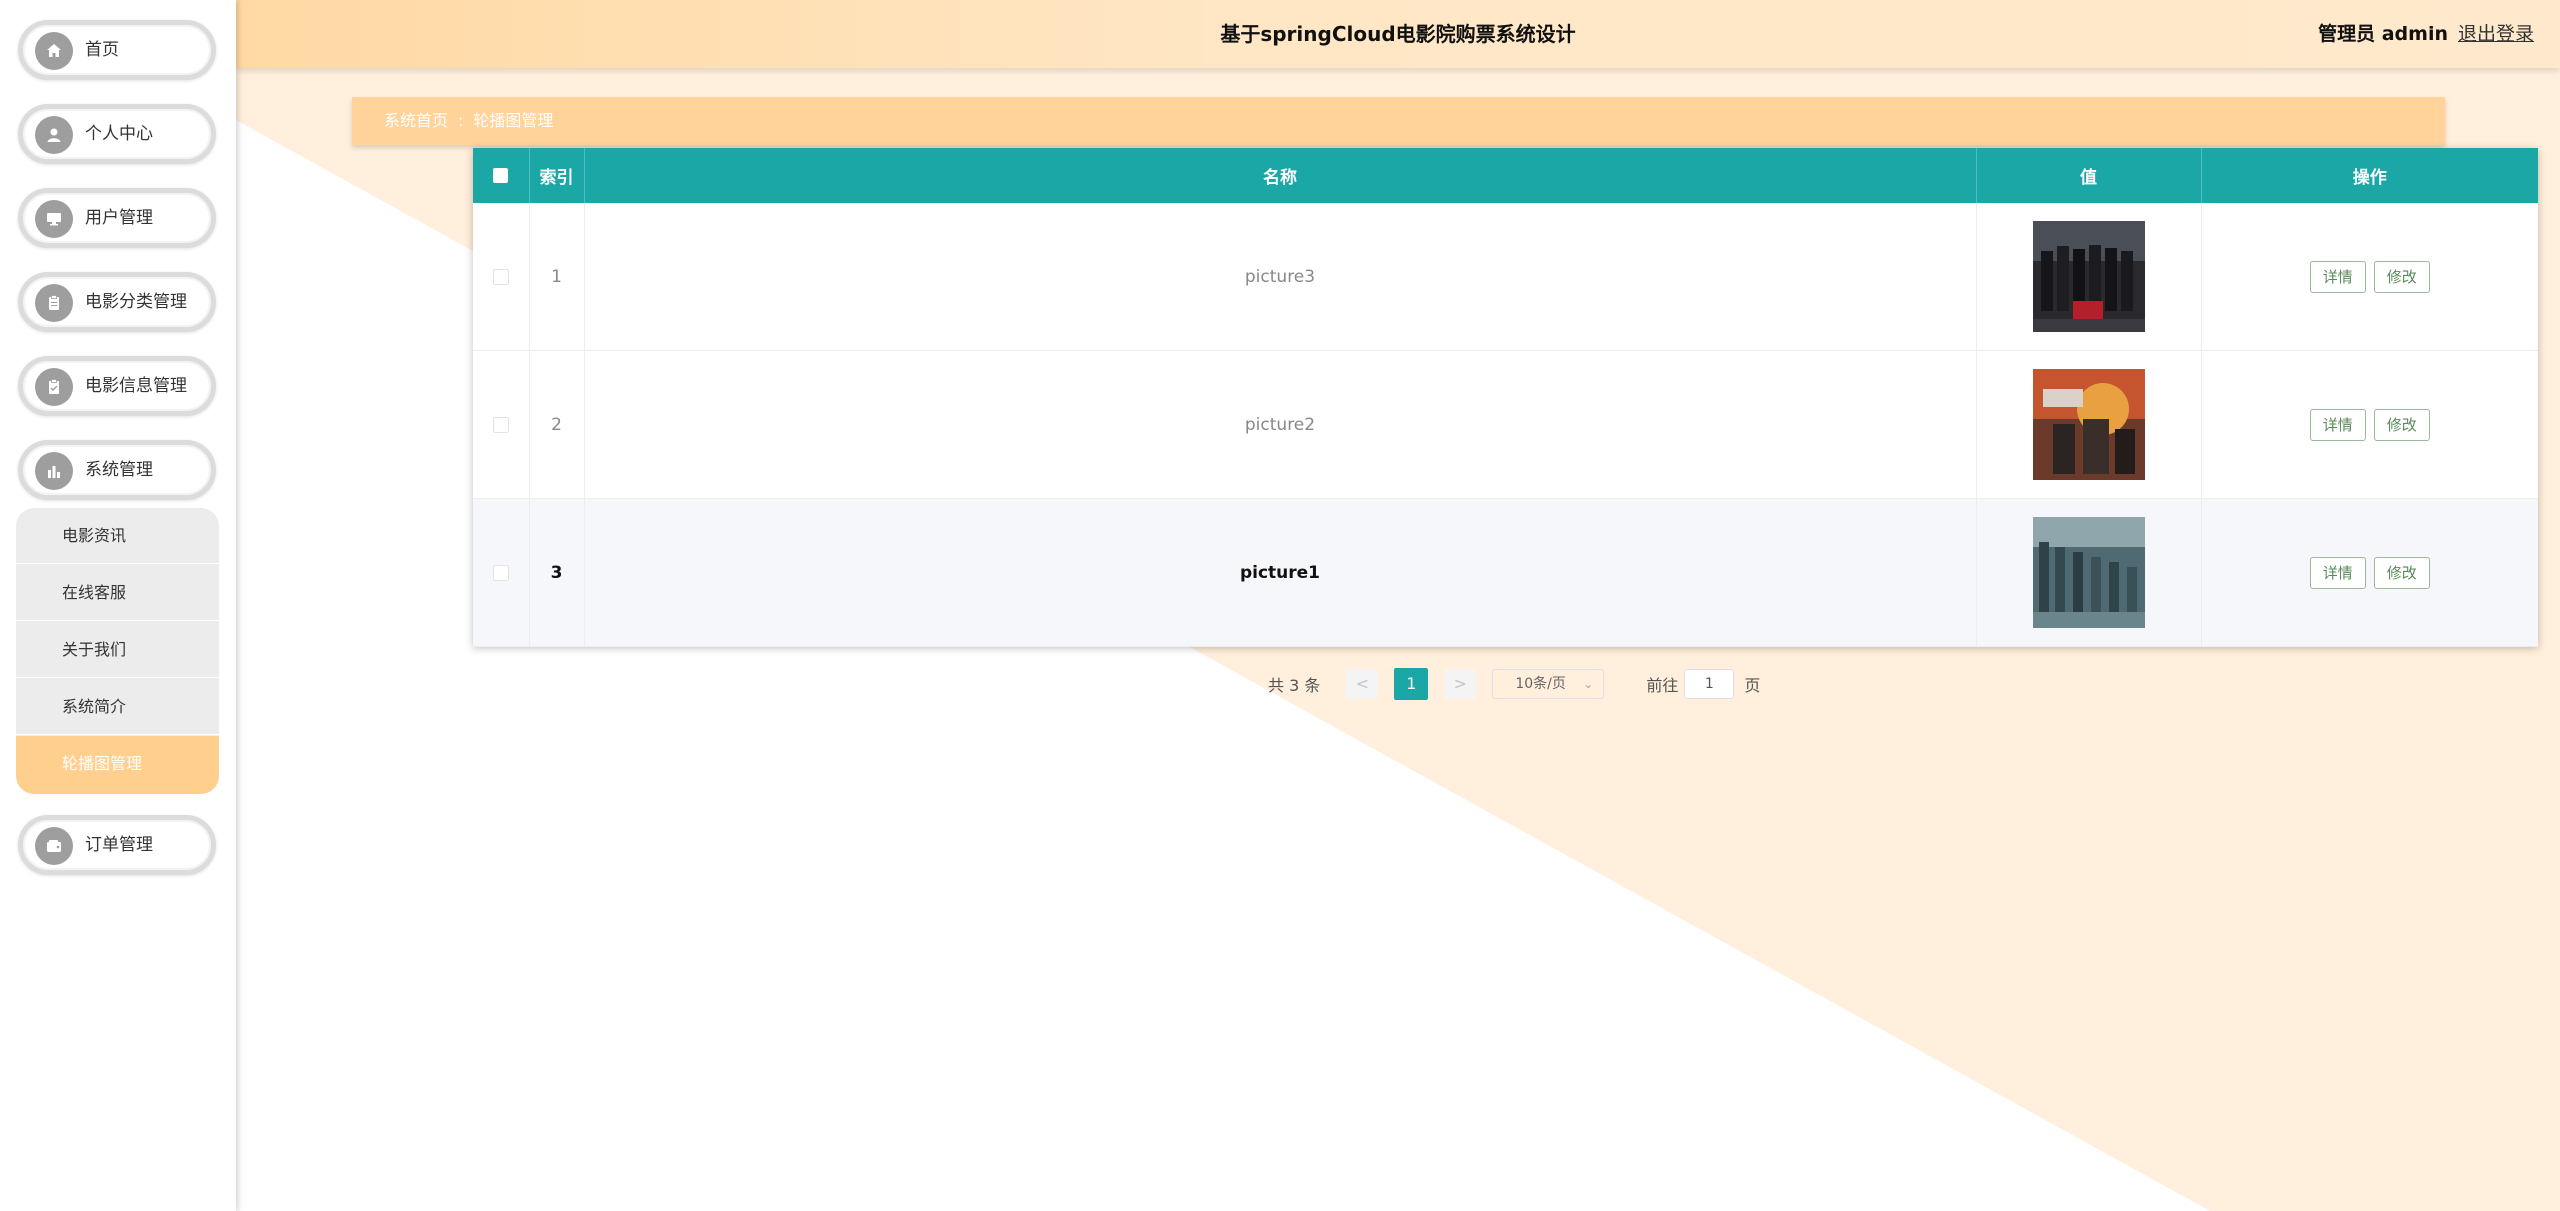 The image size is (2560, 1211). Describe the element at coordinates (2496, 34) in the screenshot. I see `logout-link: 退出登录` at that location.